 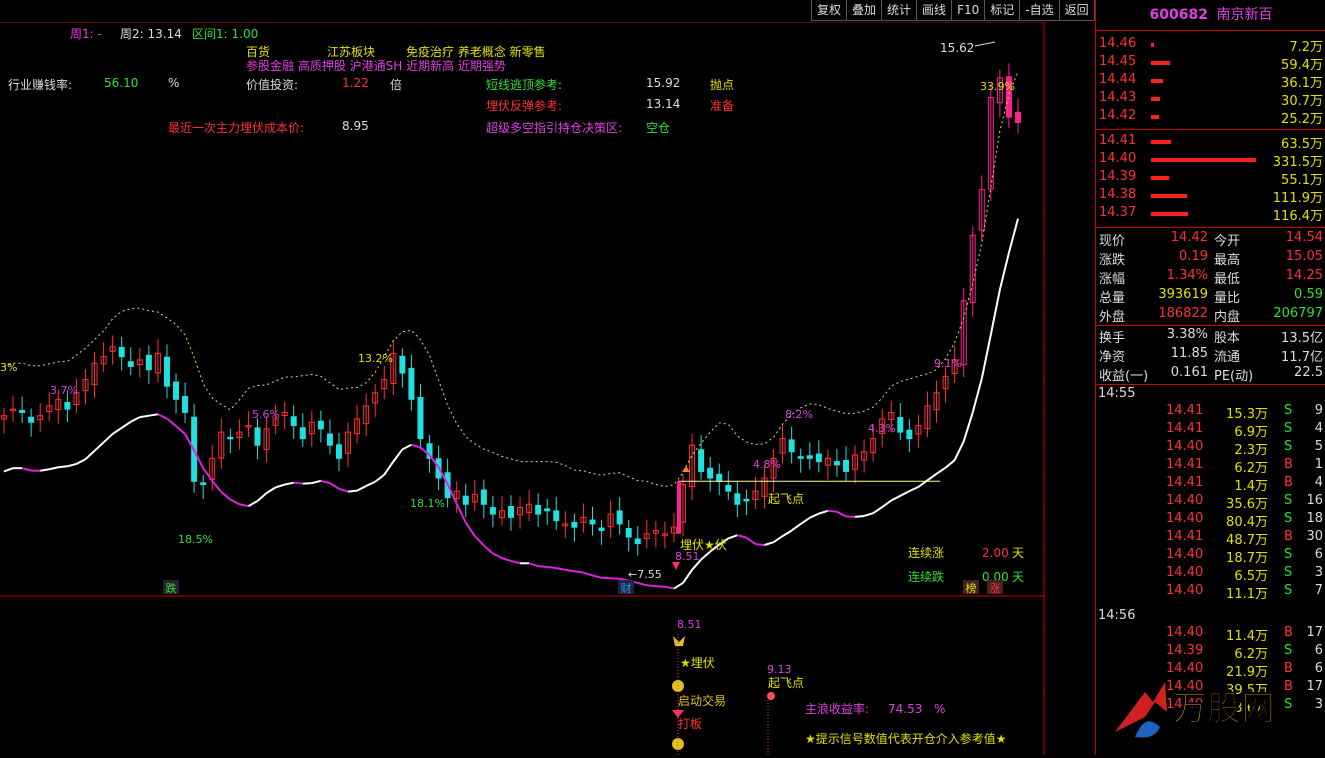 What do you see at coordinates (1227, 277) in the screenshot?
I see `stat-label: 最低` at bounding box center [1227, 277].